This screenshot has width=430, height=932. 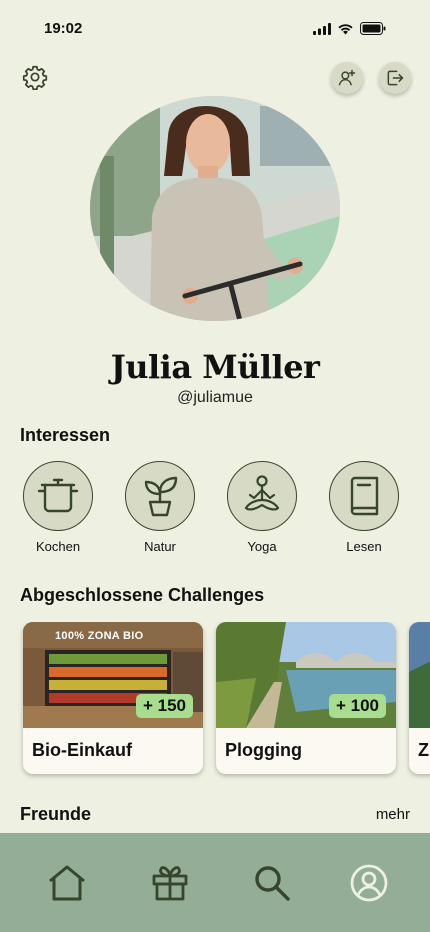 What do you see at coordinates (58, 495) in the screenshot?
I see `pot-icon` at bounding box center [58, 495].